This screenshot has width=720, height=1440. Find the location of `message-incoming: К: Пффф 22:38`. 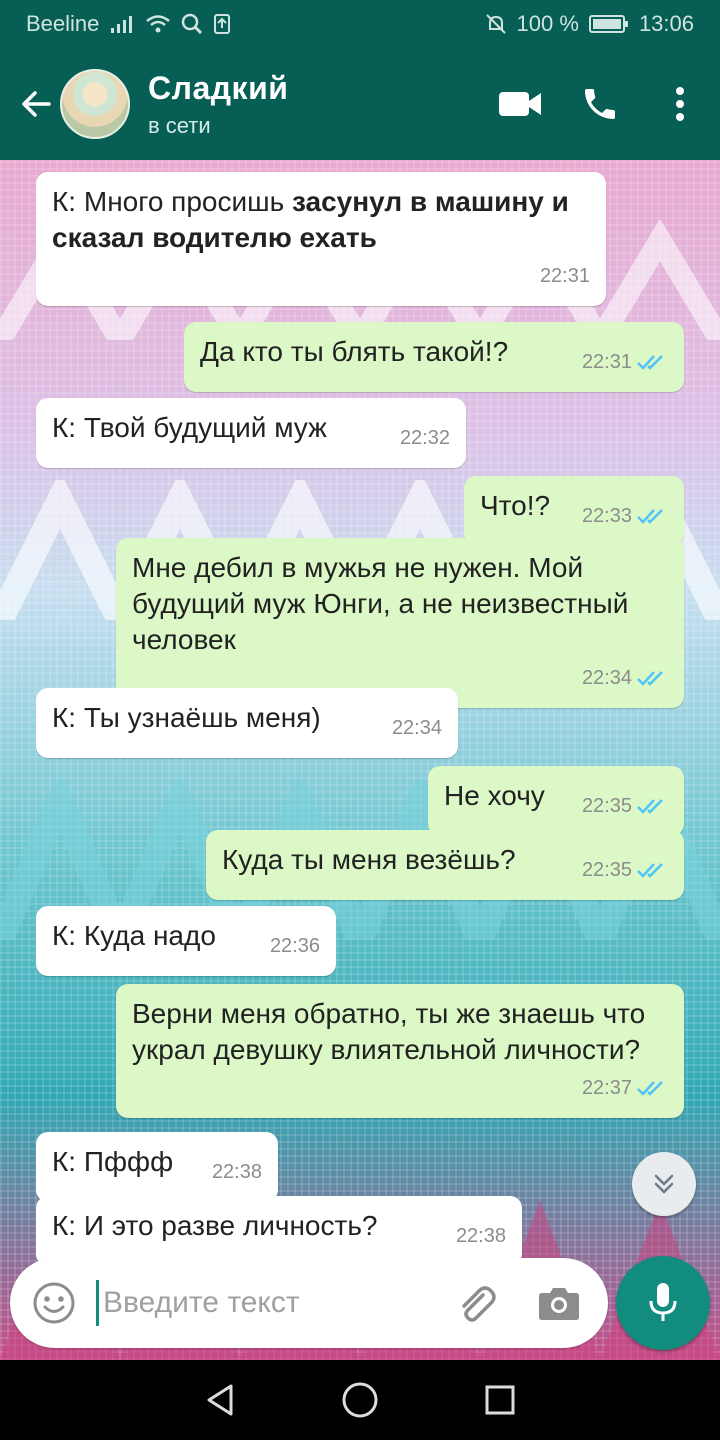

message-incoming: К: Пффф 22:38 is located at coordinates (157, 1167).